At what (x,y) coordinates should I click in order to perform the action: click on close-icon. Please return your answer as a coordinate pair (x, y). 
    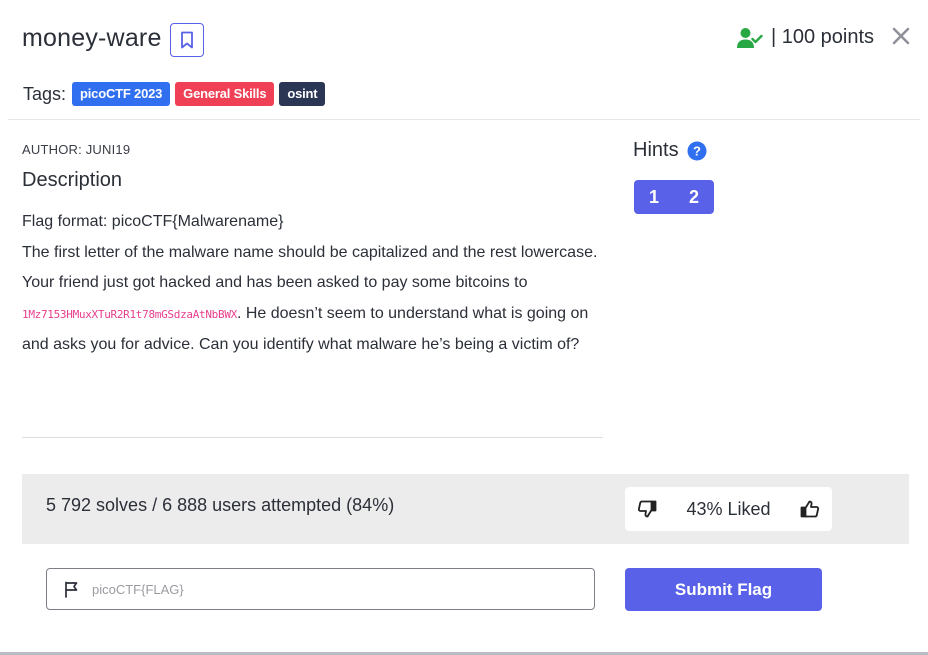
    Looking at the image, I should click on (901, 36).